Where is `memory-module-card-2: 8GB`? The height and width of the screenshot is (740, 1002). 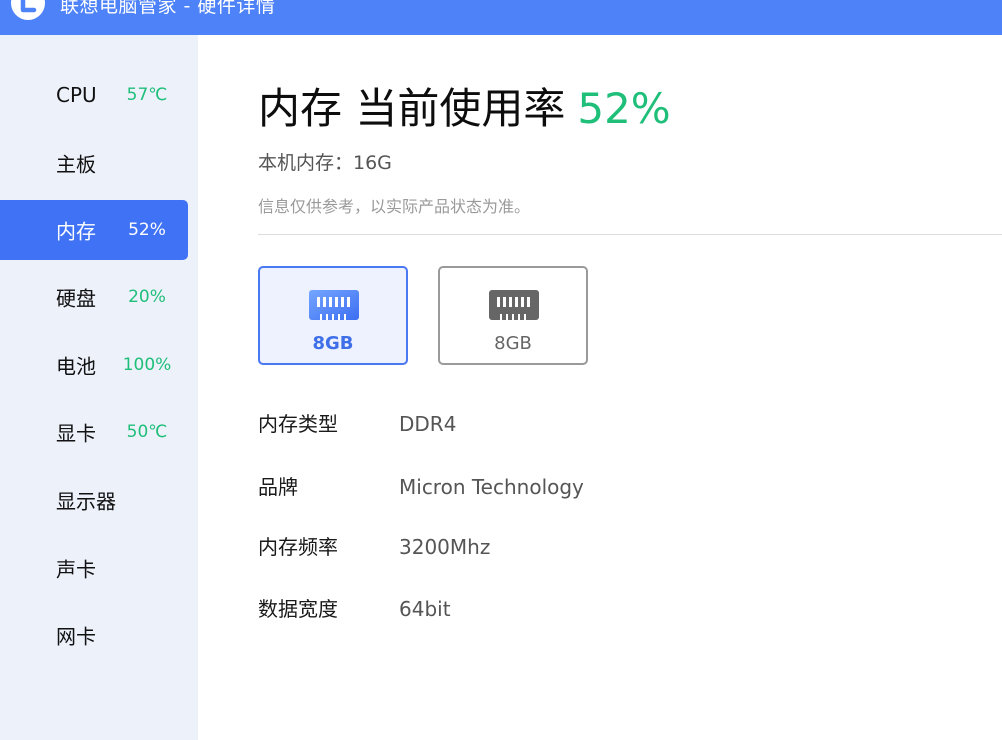
memory-module-card-2: 8GB is located at coordinates (513, 315).